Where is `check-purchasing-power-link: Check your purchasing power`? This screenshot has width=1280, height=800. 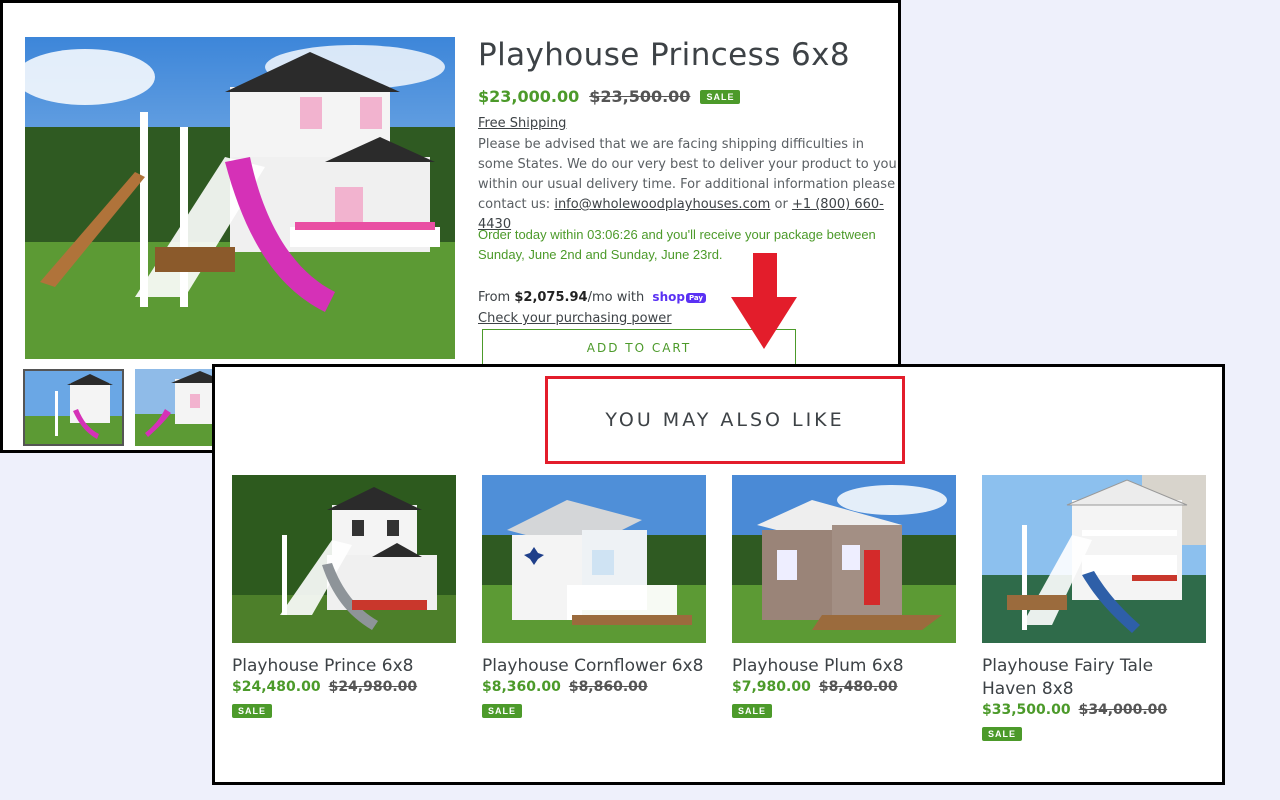 check-purchasing-power-link: Check your purchasing power is located at coordinates (575, 318).